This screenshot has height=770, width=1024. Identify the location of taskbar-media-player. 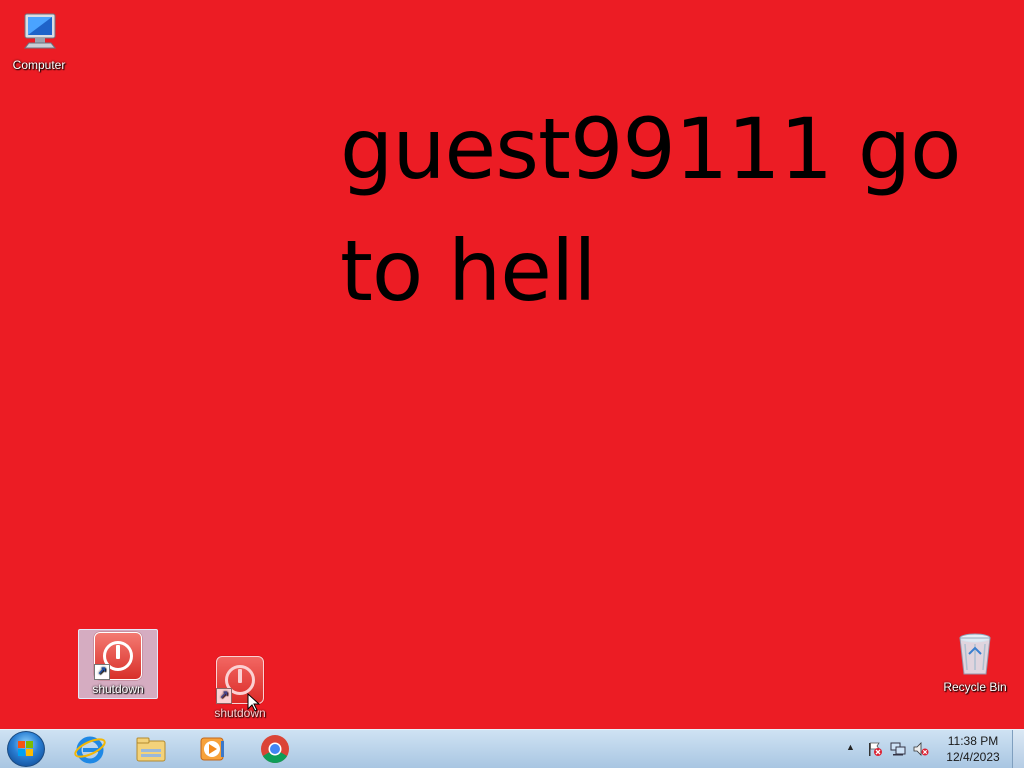
(212, 749).